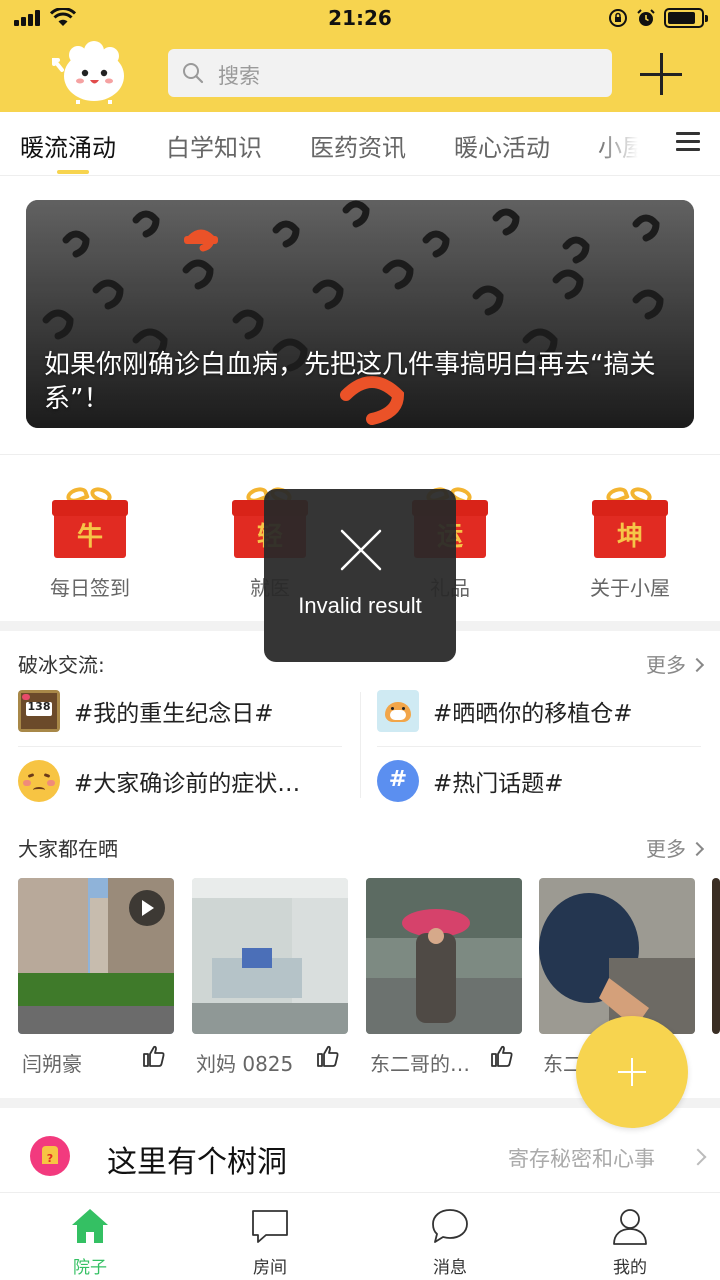  I want to click on photo-buildings, so click(96, 956).